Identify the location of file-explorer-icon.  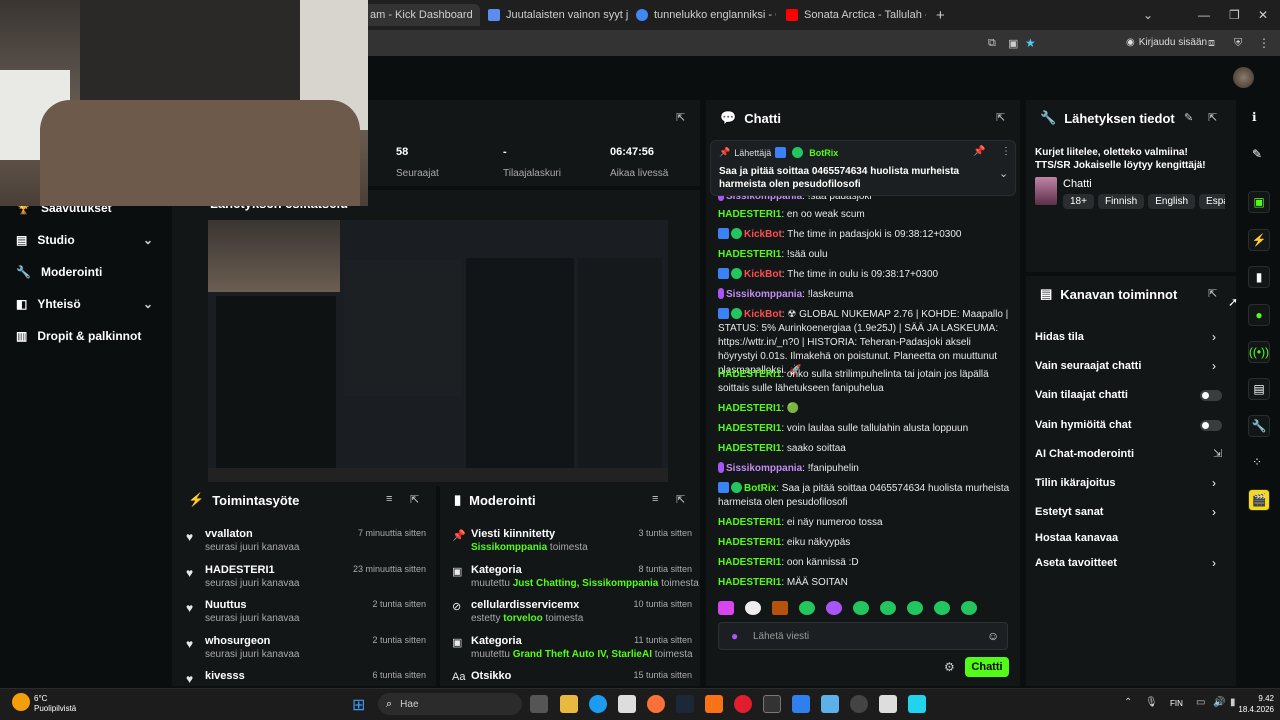
(569, 704).